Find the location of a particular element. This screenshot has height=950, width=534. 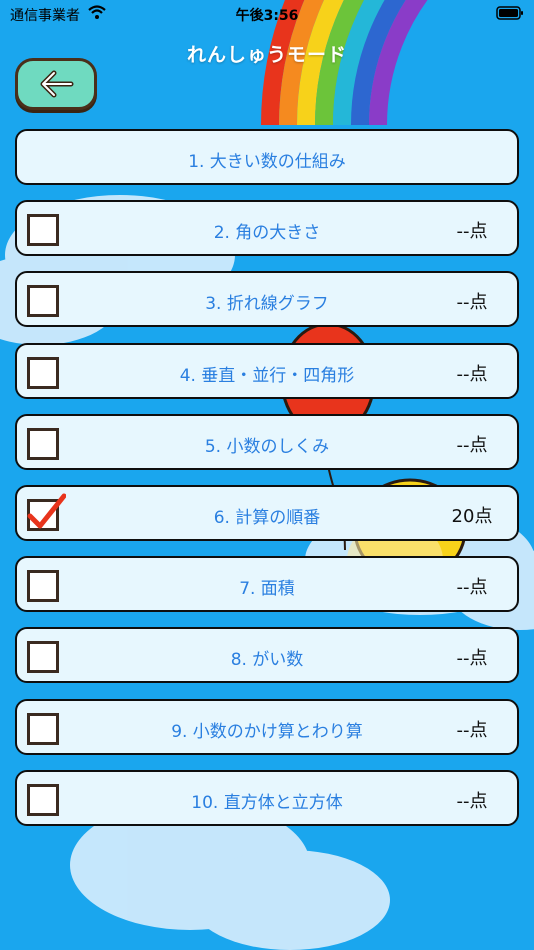

lesson-row: 1. 大きい数の仕組み is located at coordinates (267, 157).